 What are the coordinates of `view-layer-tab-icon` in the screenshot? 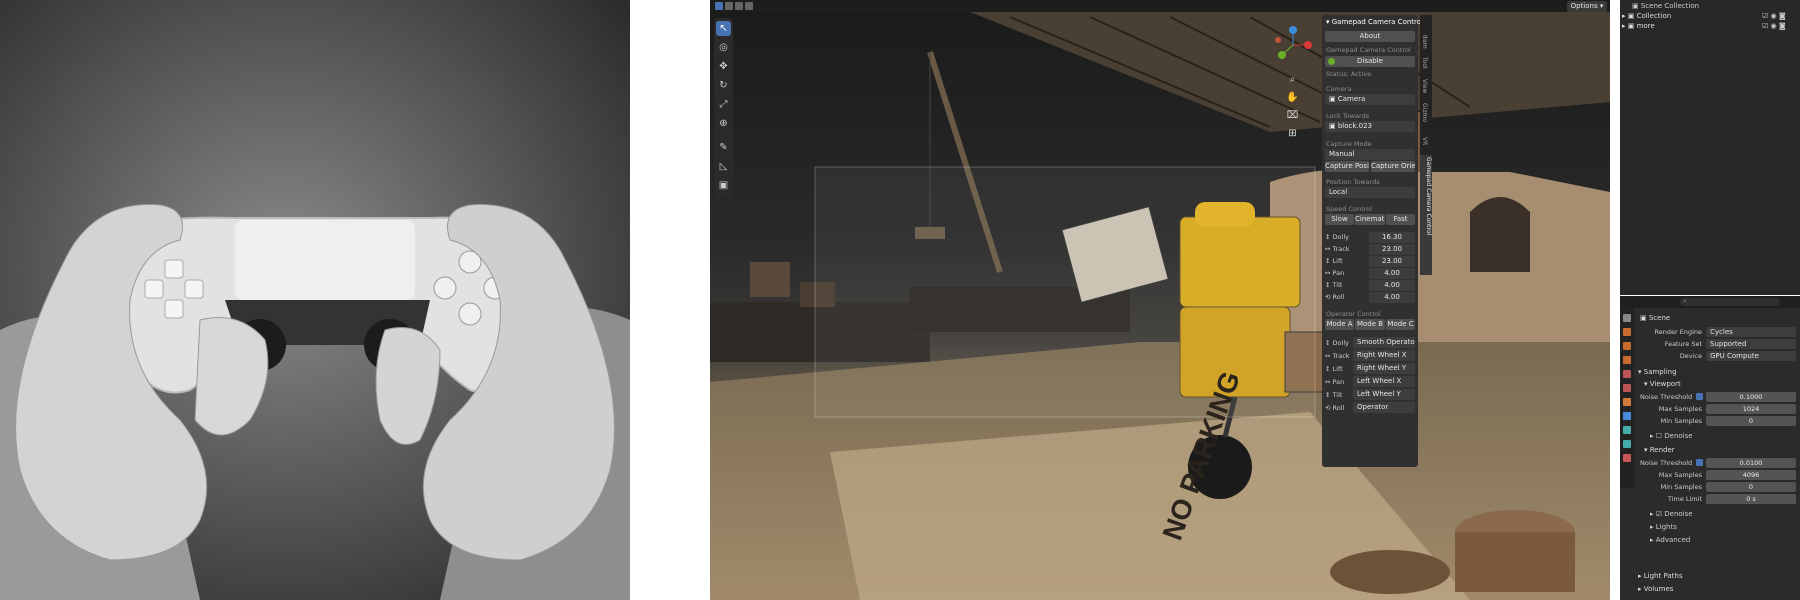 It's located at (1627, 360).